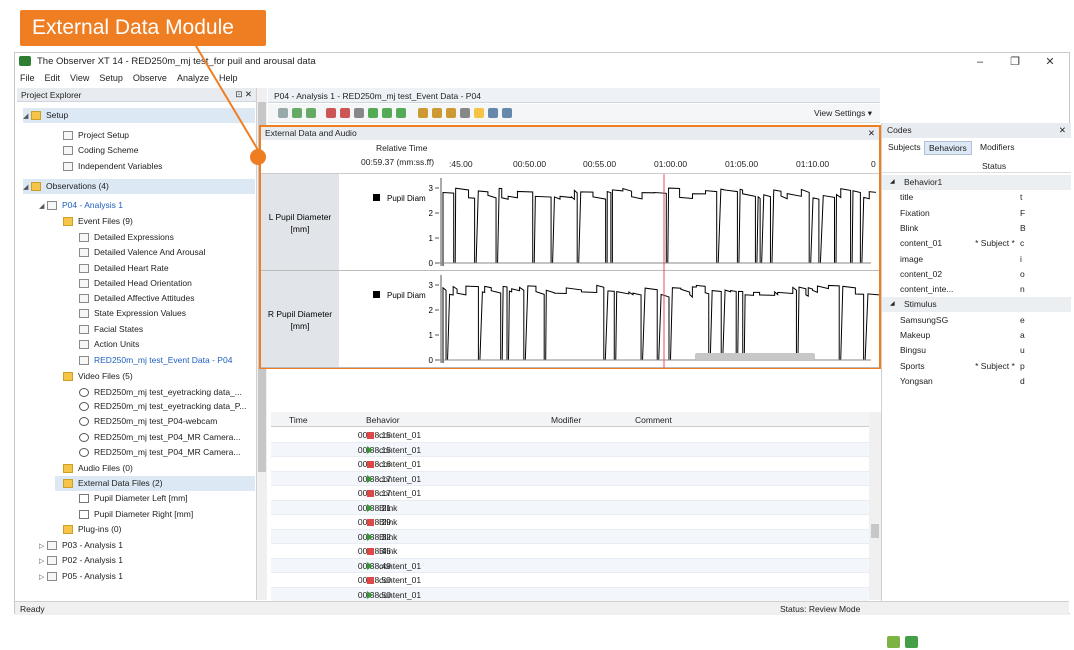  I want to click on tree-item: Detailed Expressions, so click(163, 237).